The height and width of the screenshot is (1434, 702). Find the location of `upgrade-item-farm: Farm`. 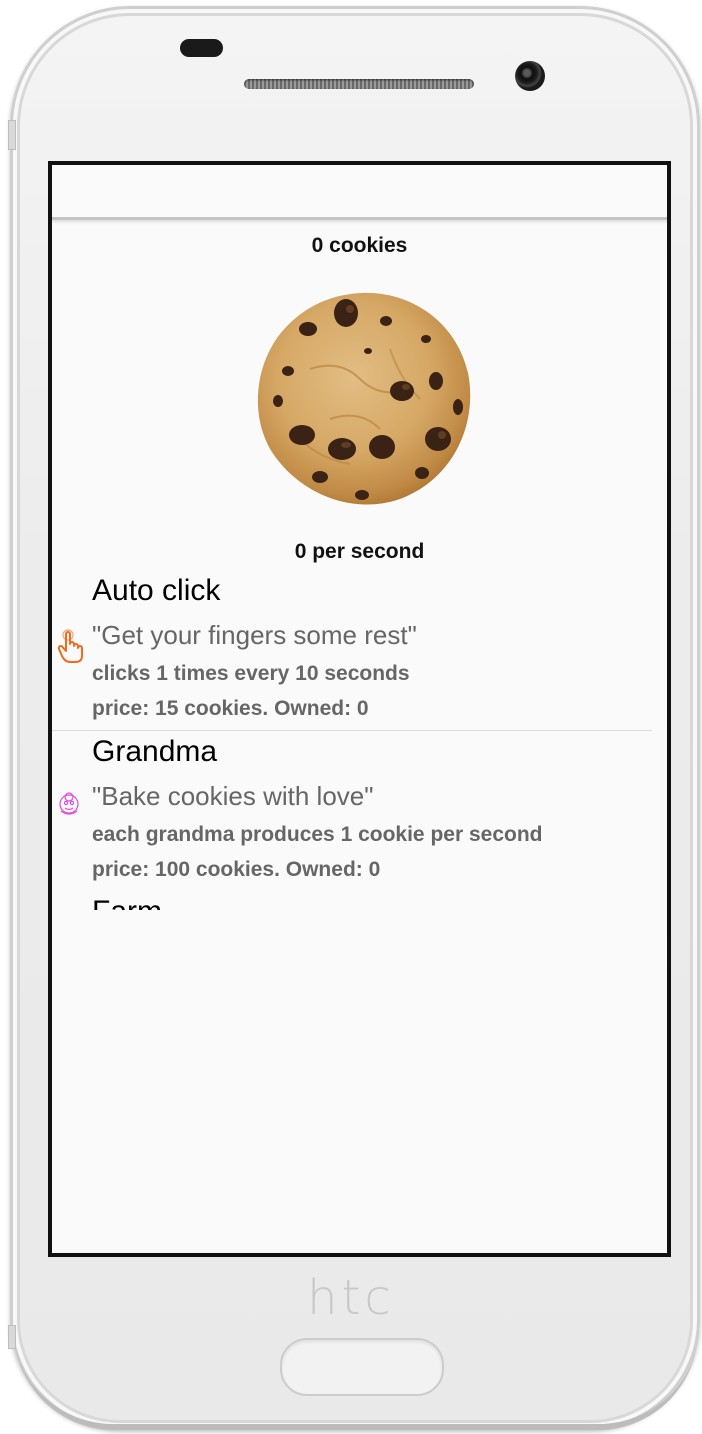

upgrade-item-farm: Farm is located at coordinates (359, 900).